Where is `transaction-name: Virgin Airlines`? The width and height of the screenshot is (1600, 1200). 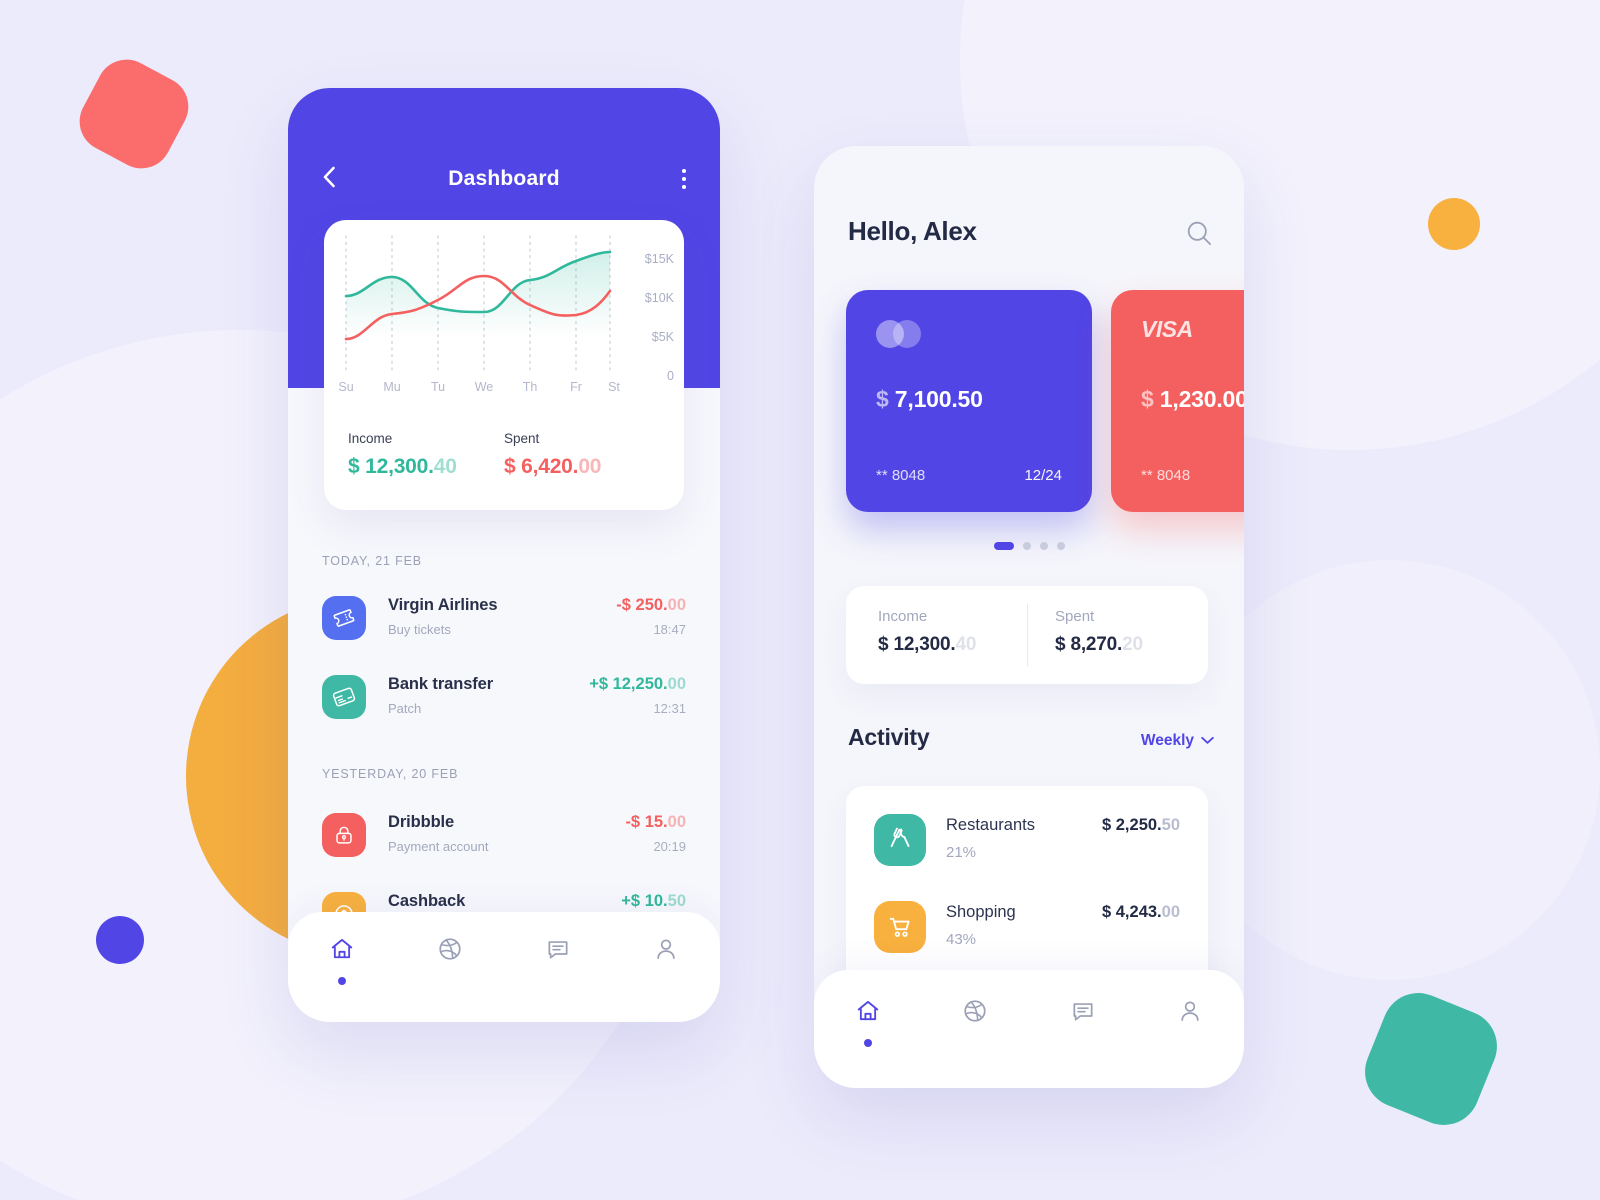 transaction-name: Virgin Airlines is located at coordinates (443, 605).